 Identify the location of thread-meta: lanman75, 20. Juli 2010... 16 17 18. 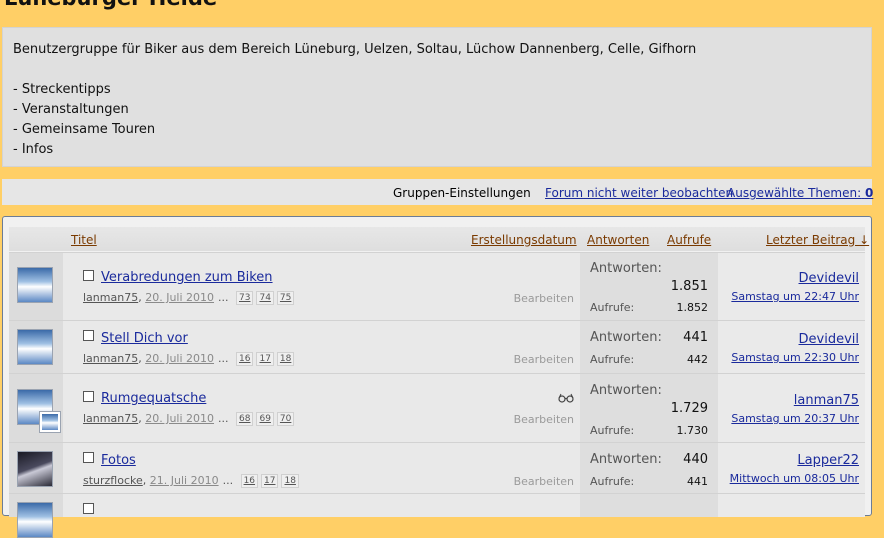
(190, 359).